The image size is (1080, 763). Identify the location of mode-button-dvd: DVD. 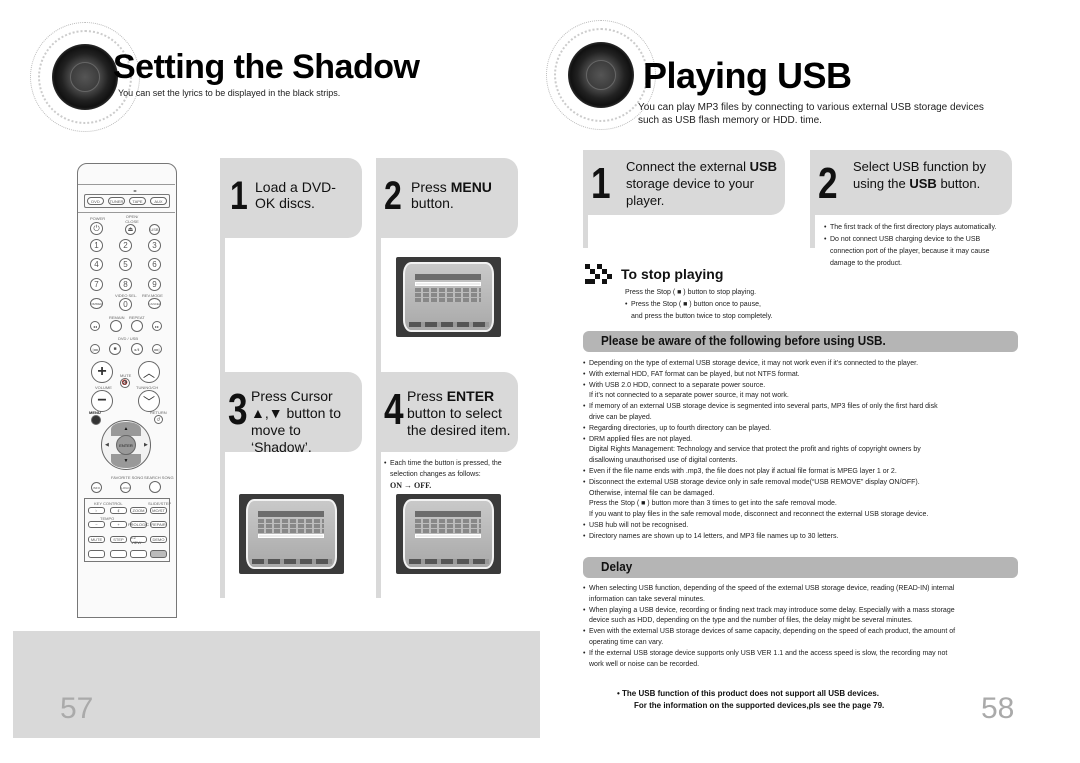
(95, 201).